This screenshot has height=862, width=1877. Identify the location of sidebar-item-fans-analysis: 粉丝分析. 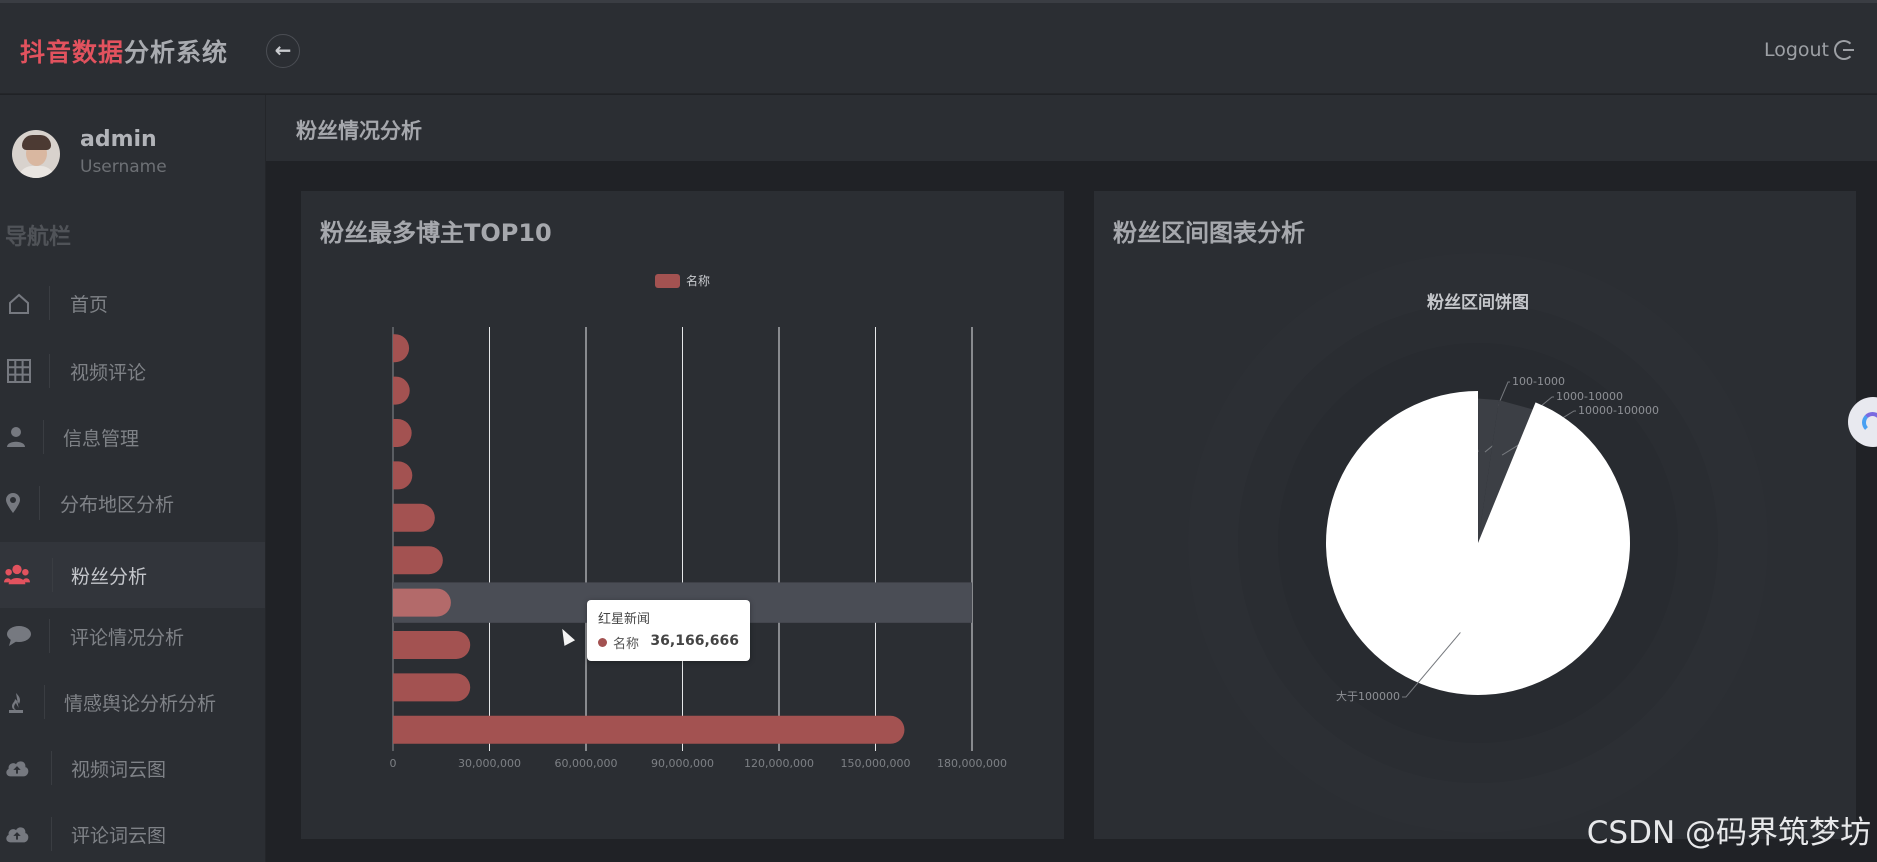
(132, 575).